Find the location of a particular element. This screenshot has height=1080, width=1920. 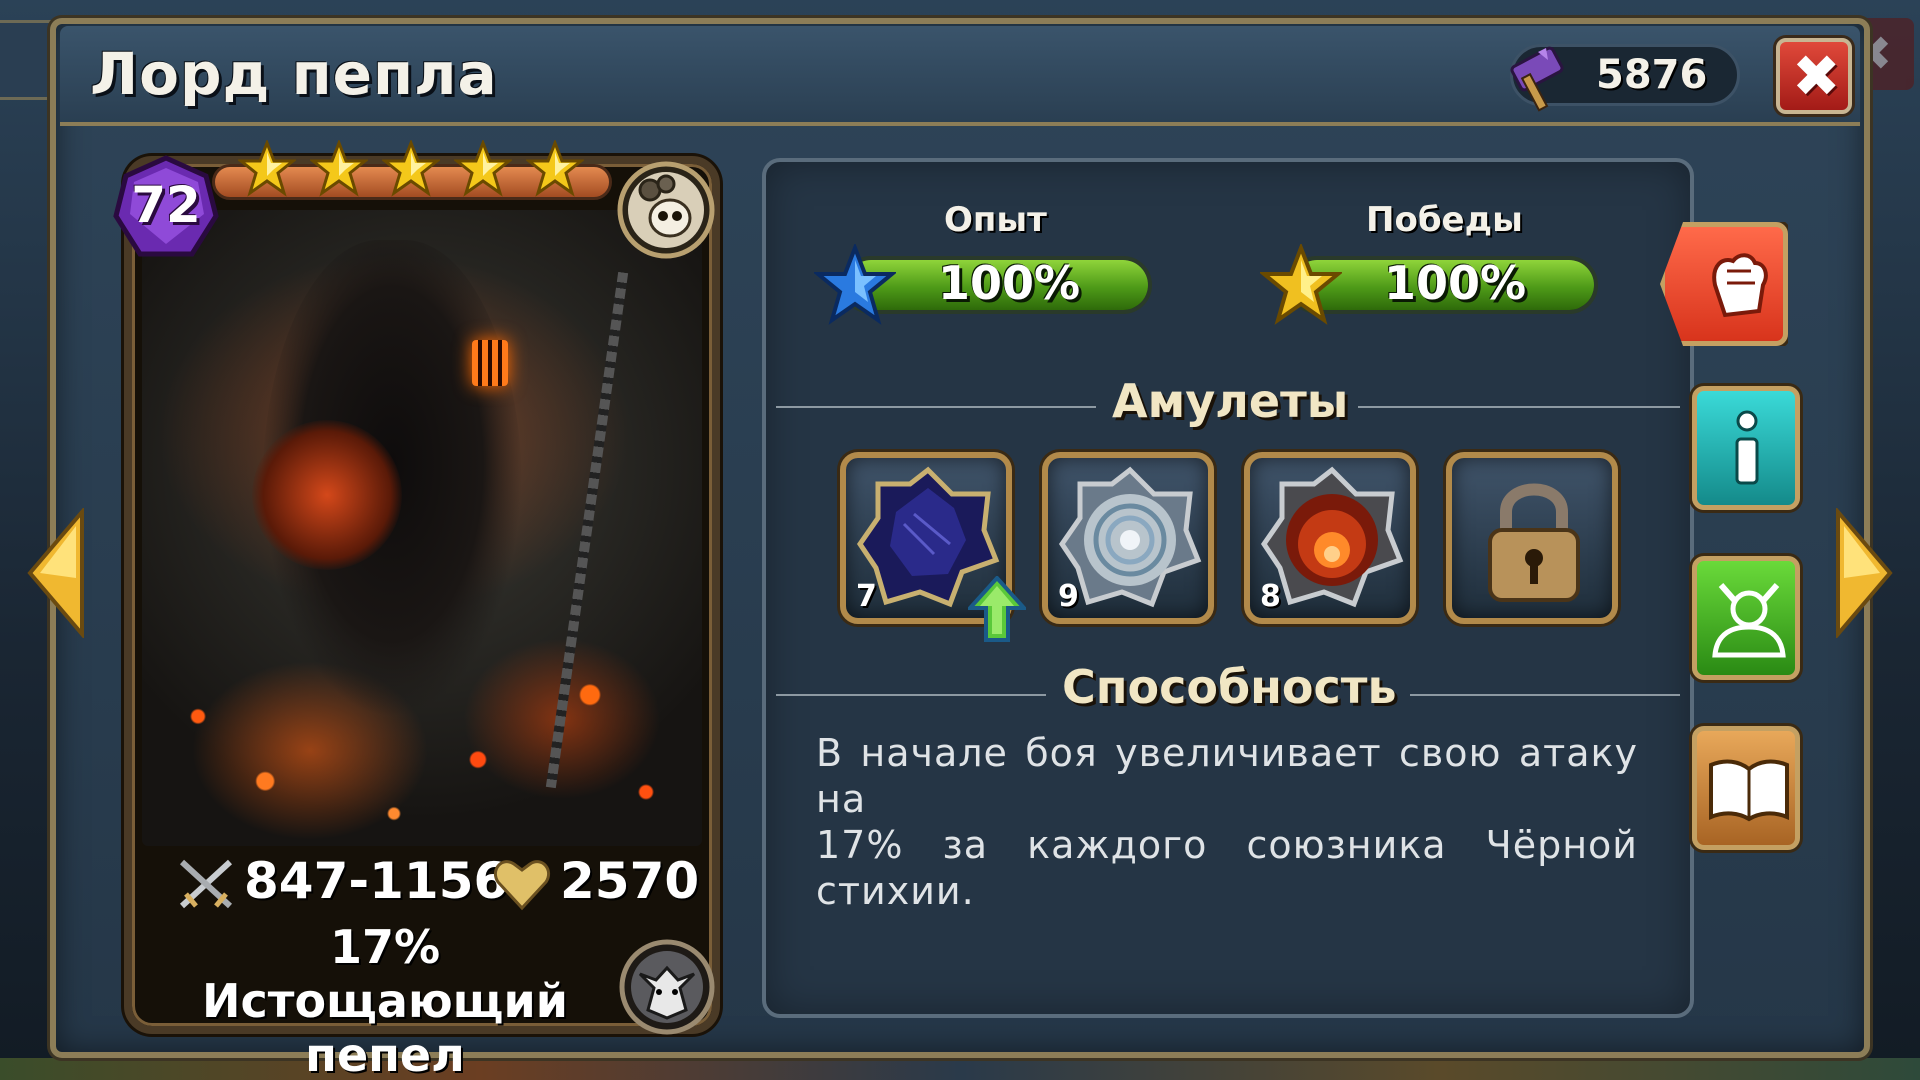

ability-title: Способность is located at coordinates (1229, 687).